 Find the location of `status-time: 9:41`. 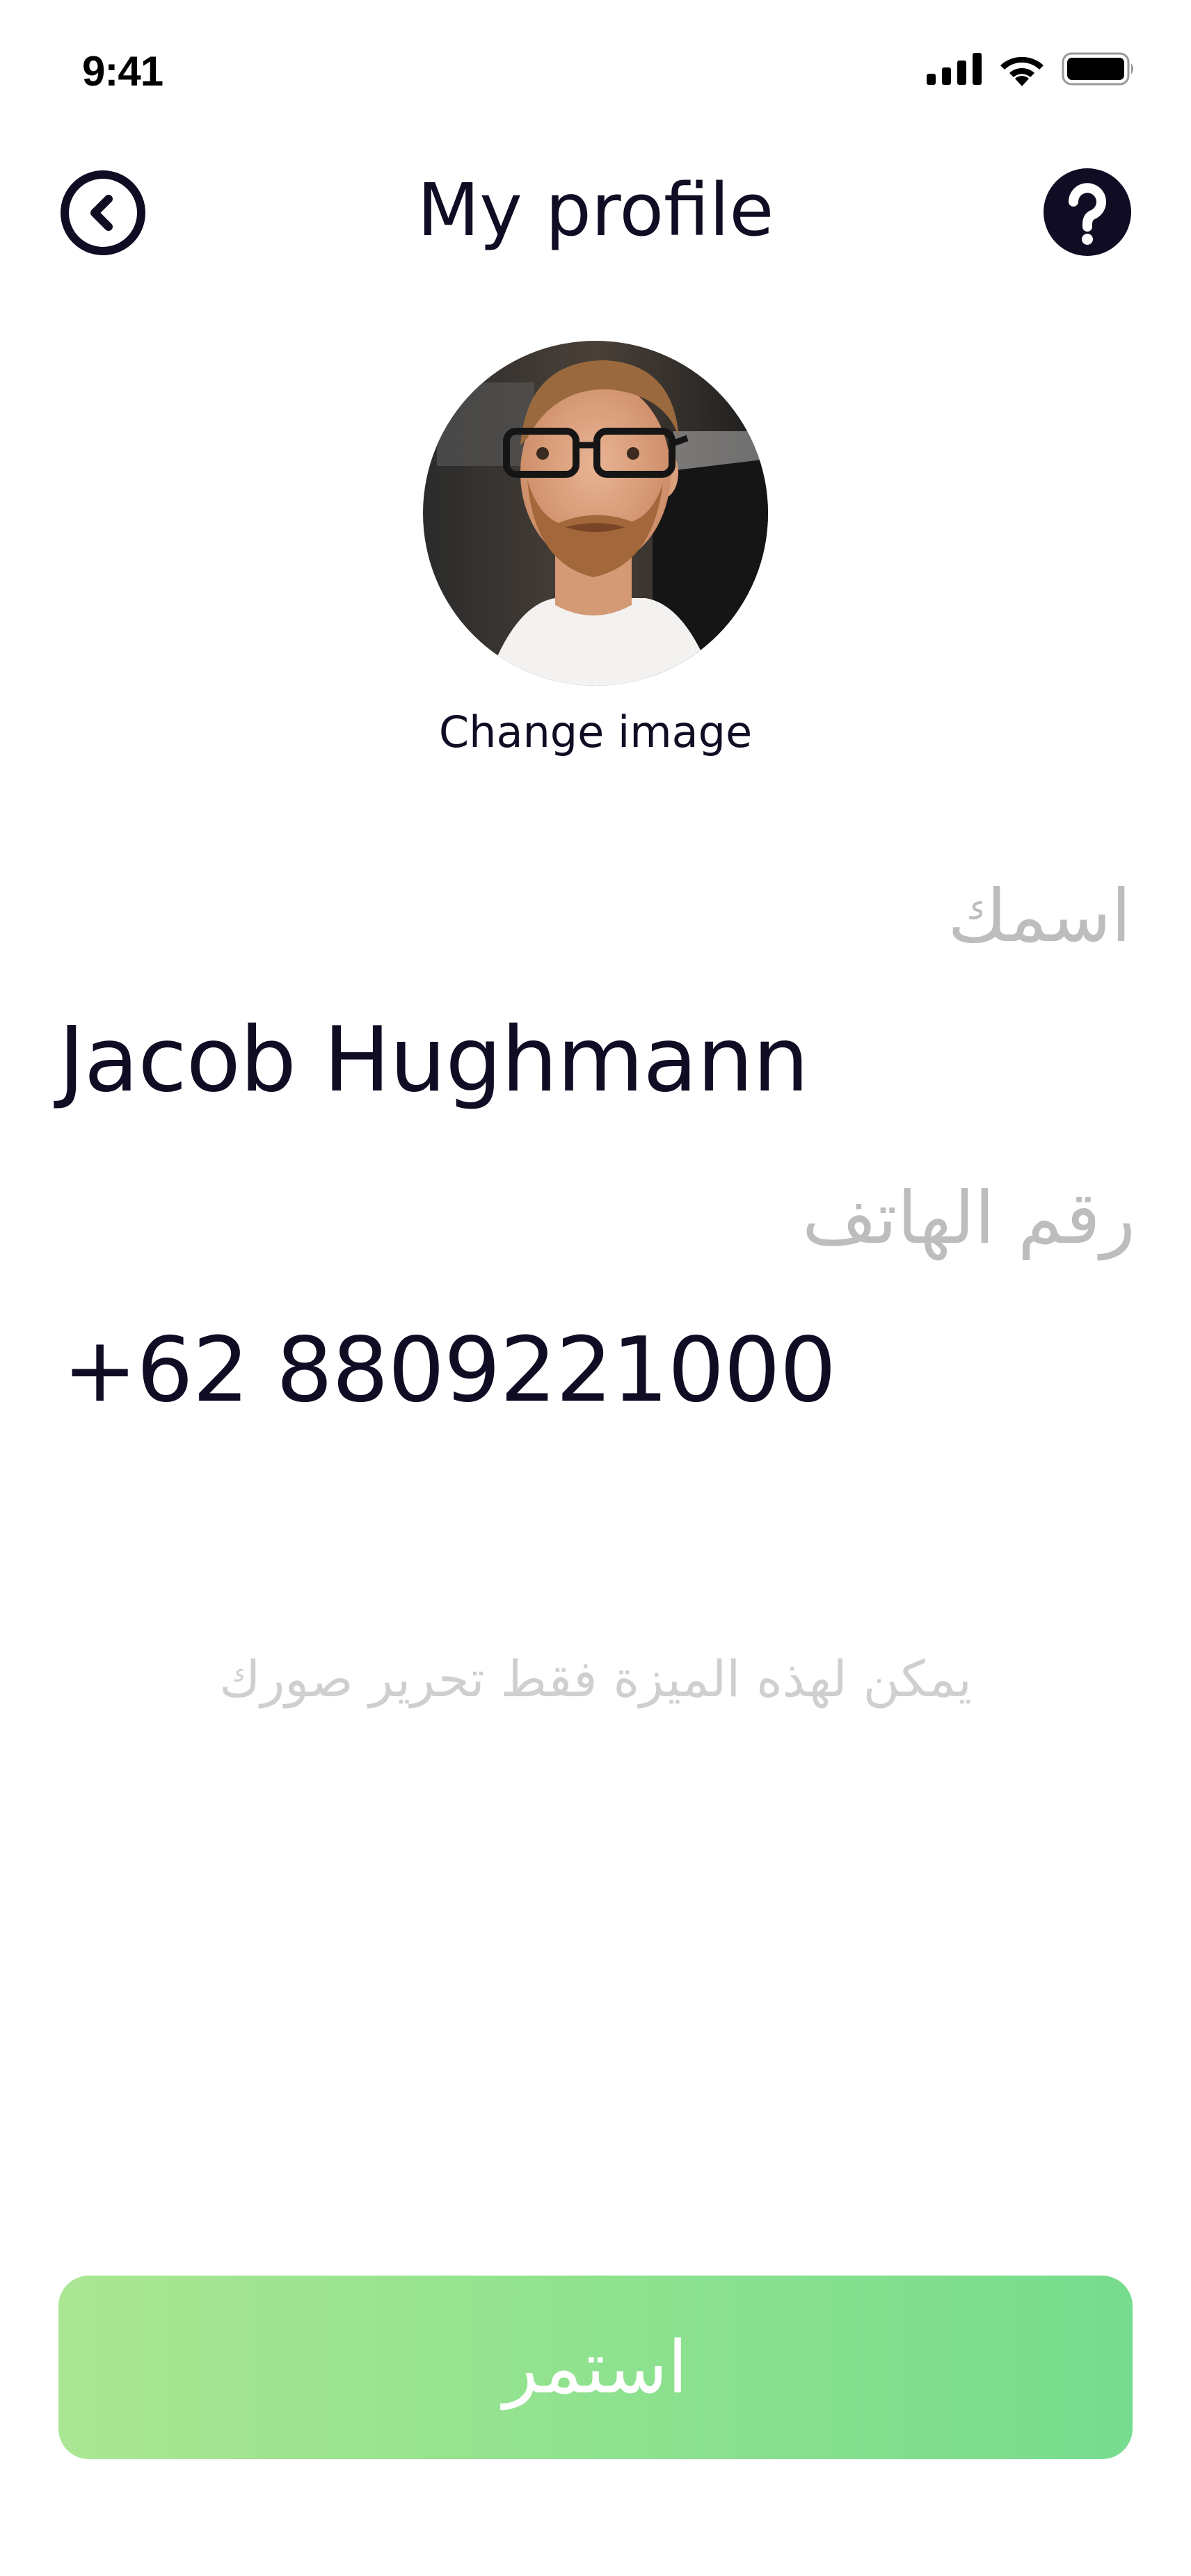

status-time: 9:41 is located at coordinates (122, 71).